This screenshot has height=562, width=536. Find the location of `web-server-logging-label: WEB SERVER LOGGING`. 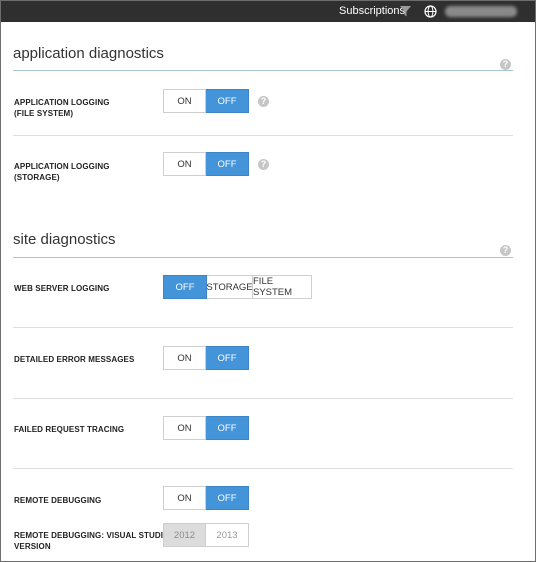

web-server-logging-label: WEB SERVER LOGGING is located at coordinates (62, 288).